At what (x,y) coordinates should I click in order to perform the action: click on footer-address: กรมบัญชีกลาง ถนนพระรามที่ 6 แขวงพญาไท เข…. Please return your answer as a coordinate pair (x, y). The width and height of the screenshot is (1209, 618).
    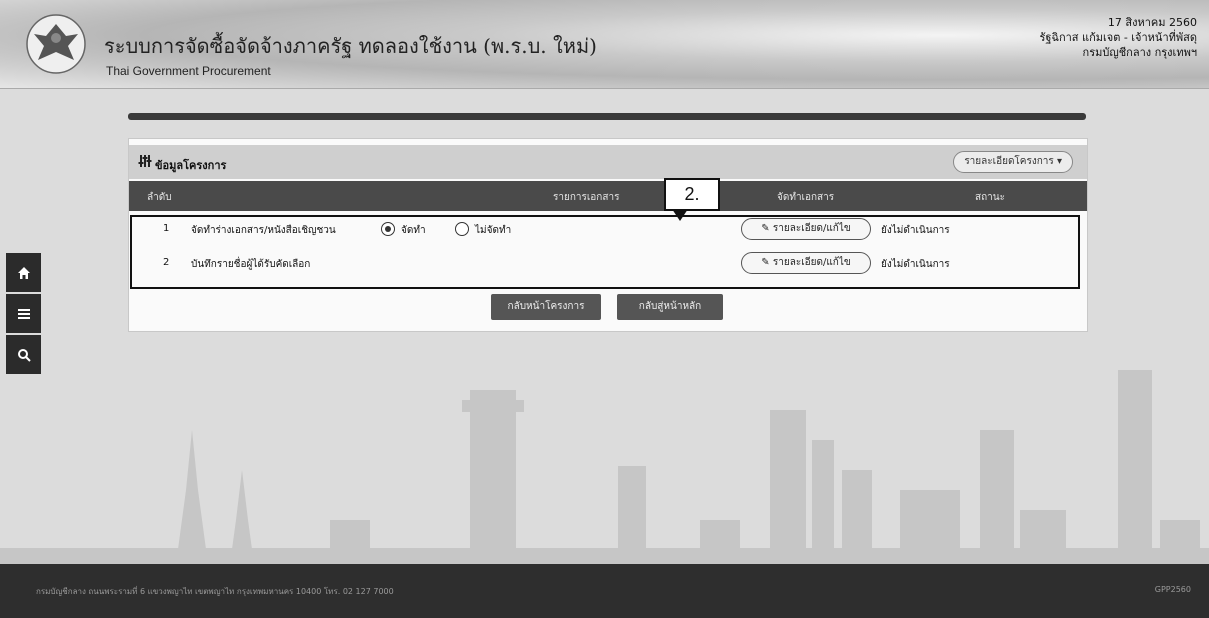
    Looking at the image, I should click on (215, 591).